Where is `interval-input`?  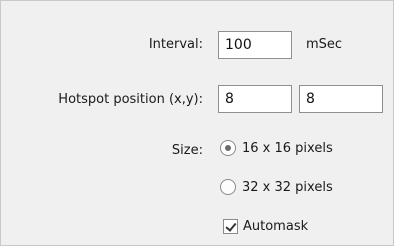
interval-input is located at coordinates (255, 45).